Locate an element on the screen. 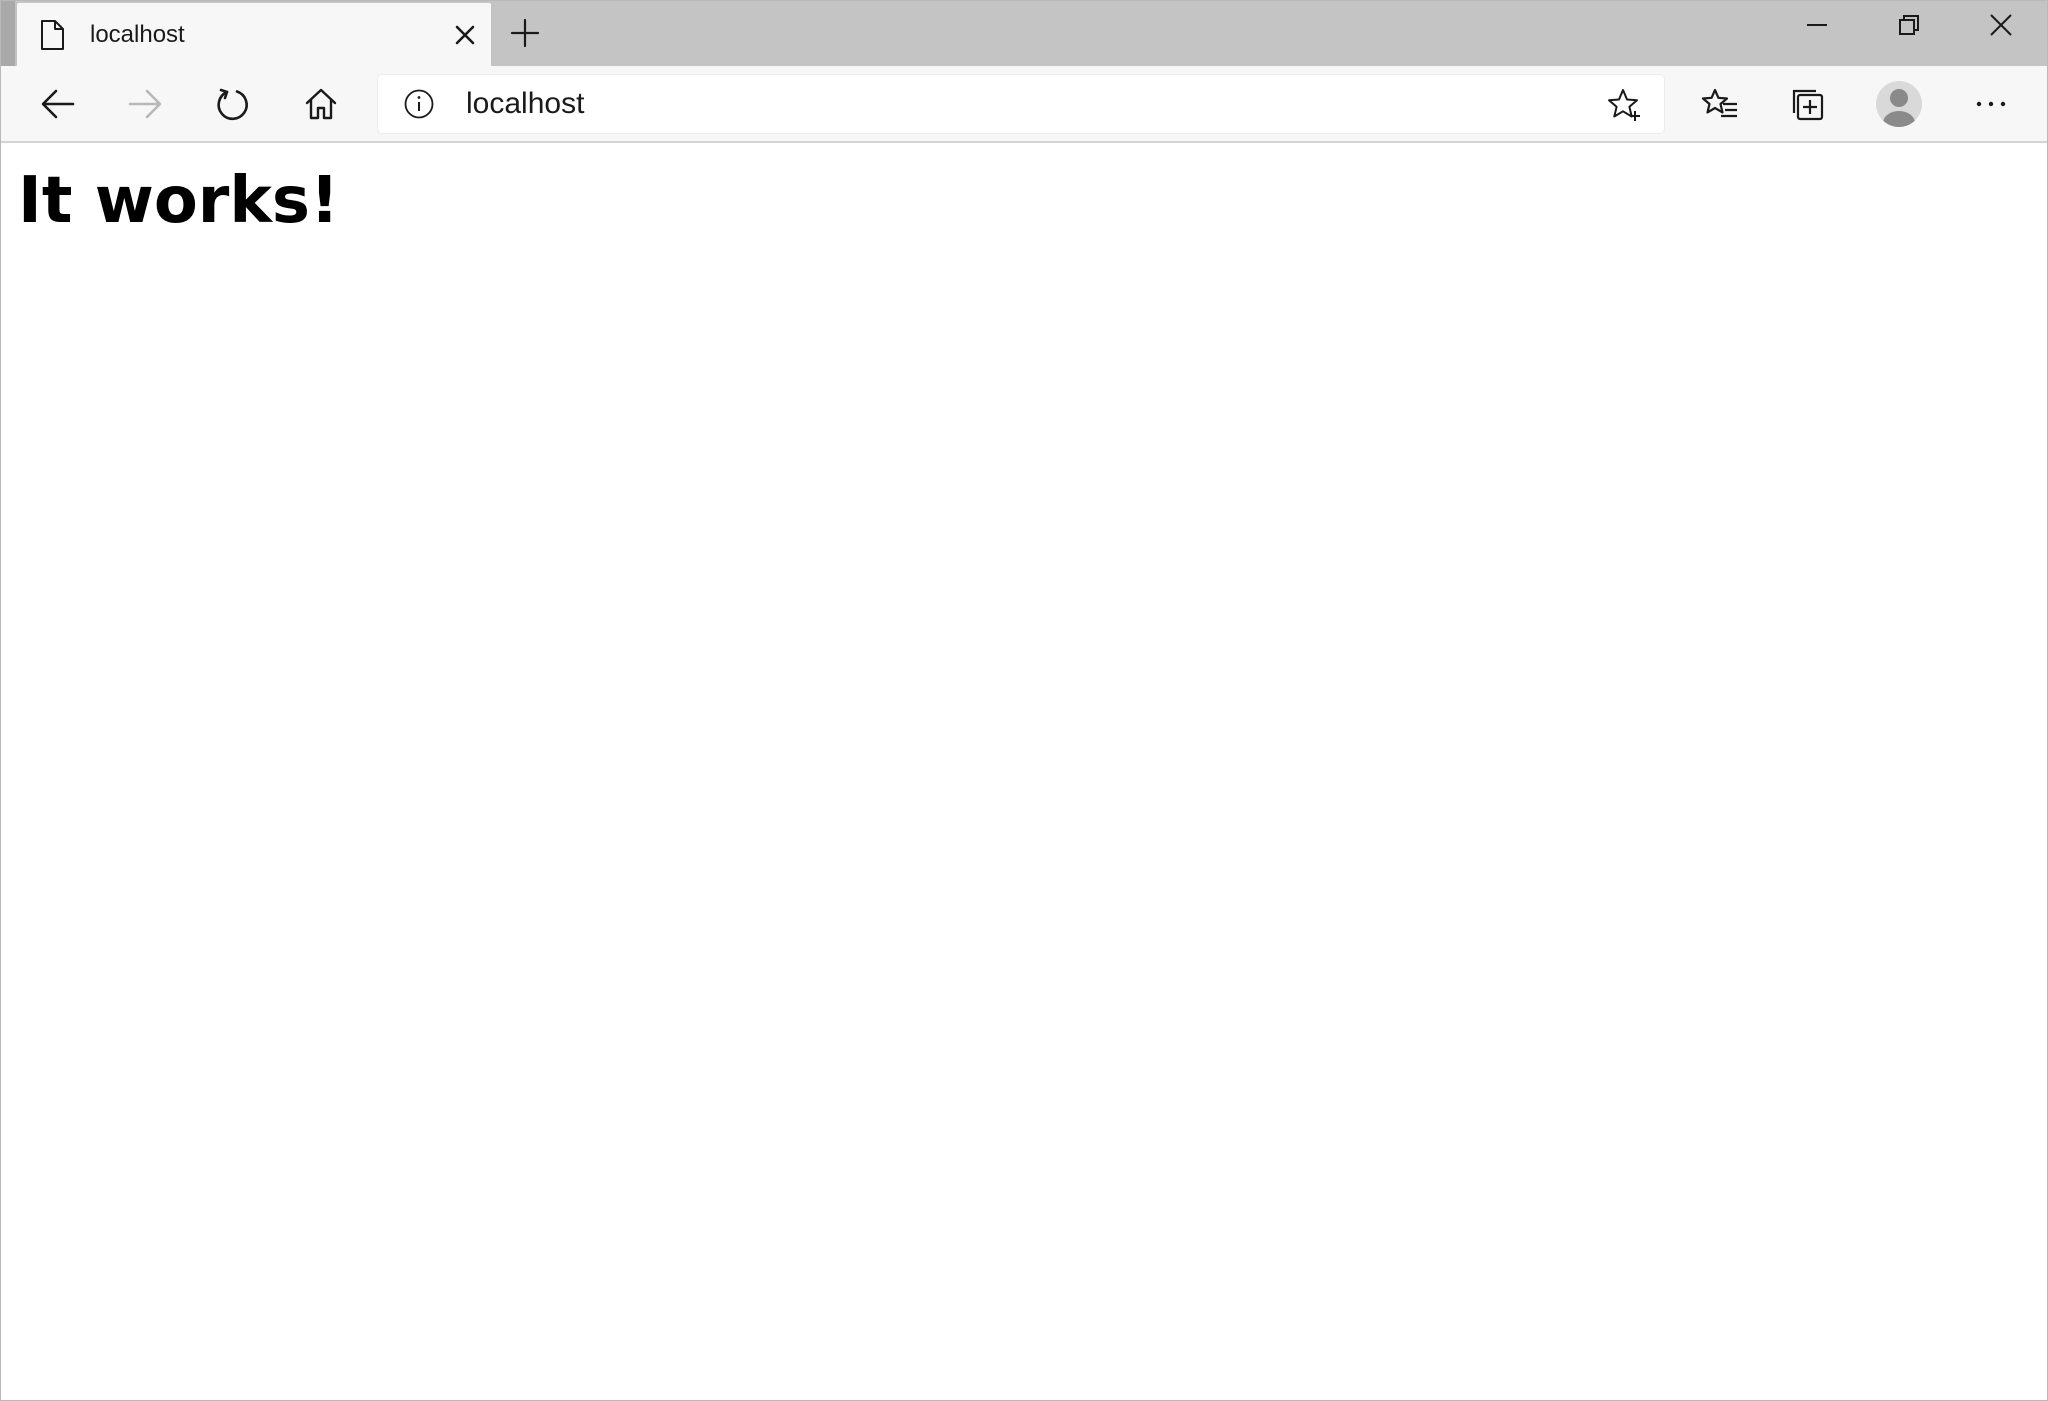 The width and height of the screenshot is (2048, 1401). tab-strip-edge is located at coordinates (8, 33).